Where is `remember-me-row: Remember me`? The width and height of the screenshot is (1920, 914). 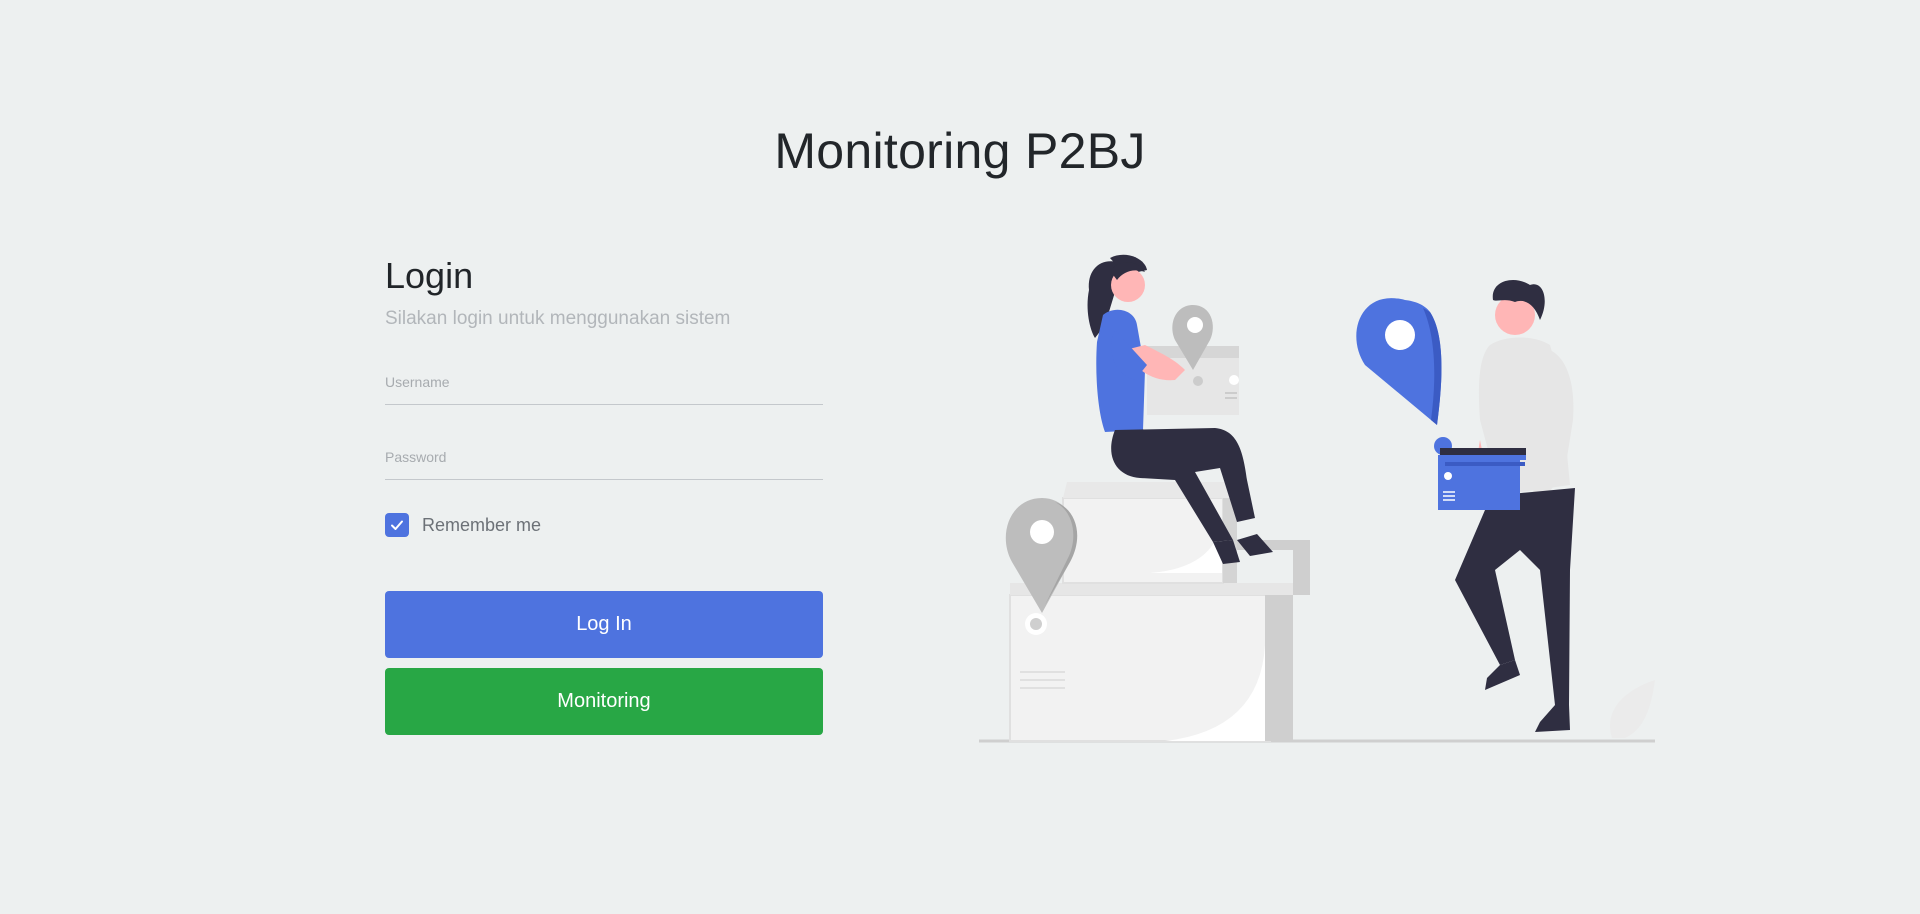
remember-me-row: Remember me is located at coordinates (604, 525).